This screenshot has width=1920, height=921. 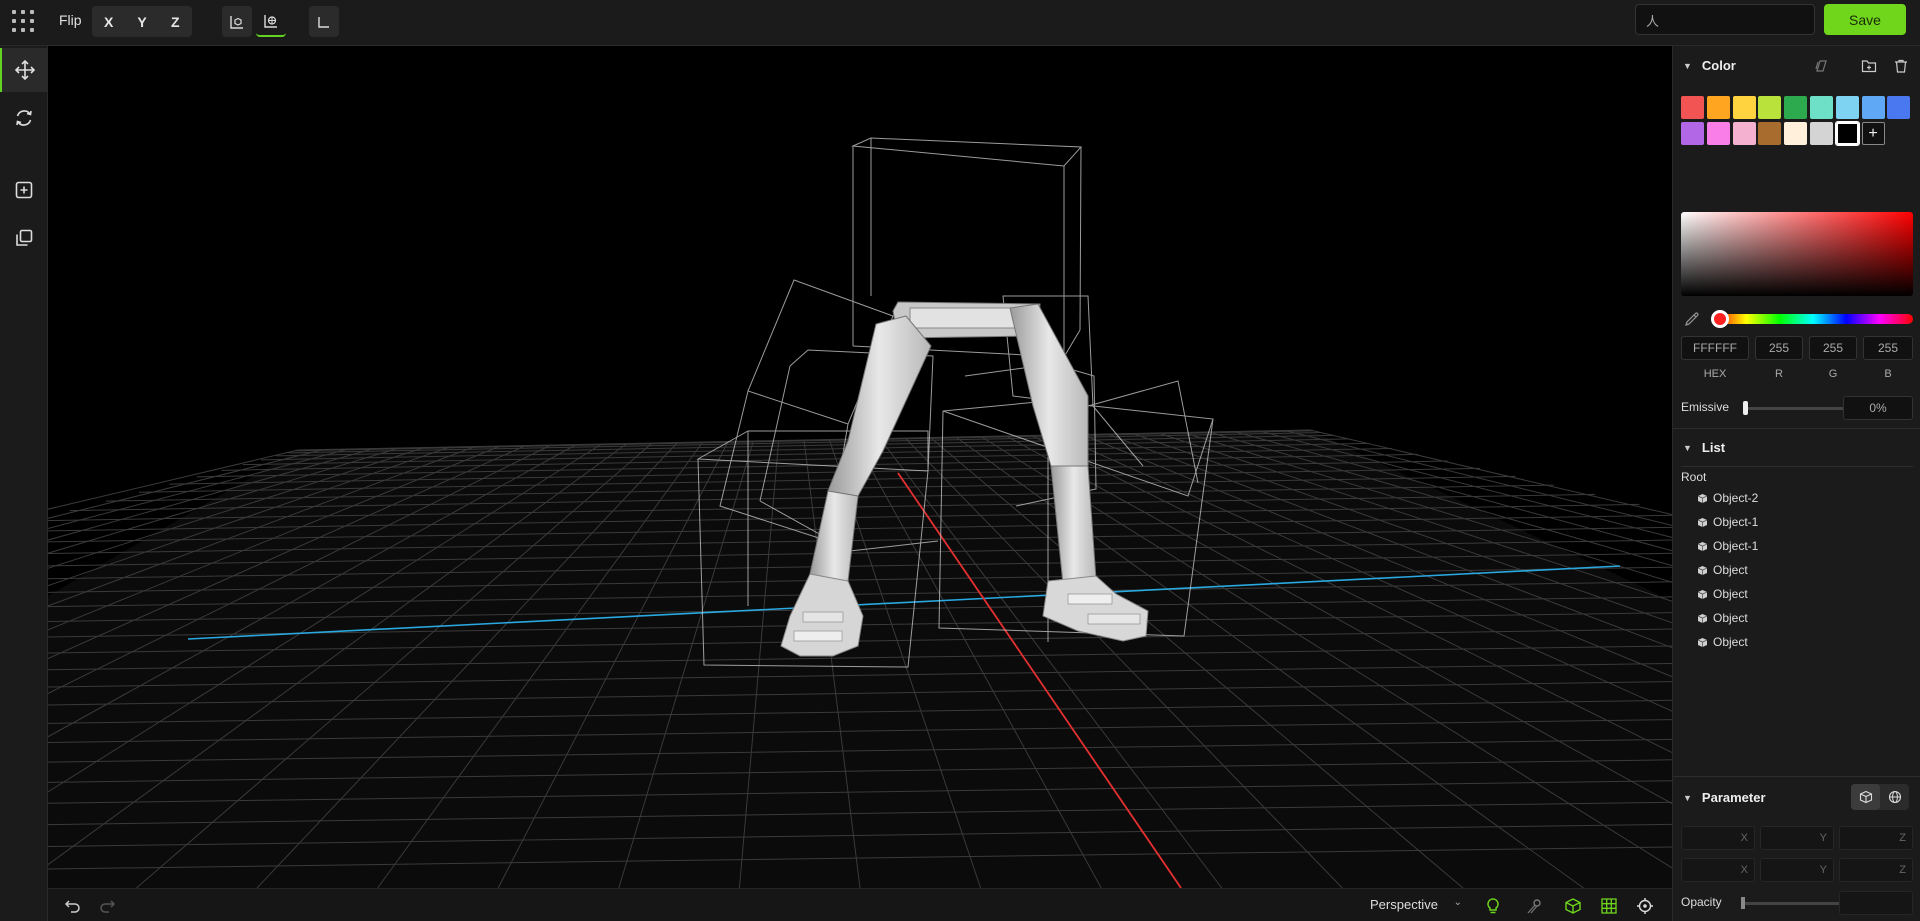 I want to click on save-button: Save, so click(x=1865, y=19).